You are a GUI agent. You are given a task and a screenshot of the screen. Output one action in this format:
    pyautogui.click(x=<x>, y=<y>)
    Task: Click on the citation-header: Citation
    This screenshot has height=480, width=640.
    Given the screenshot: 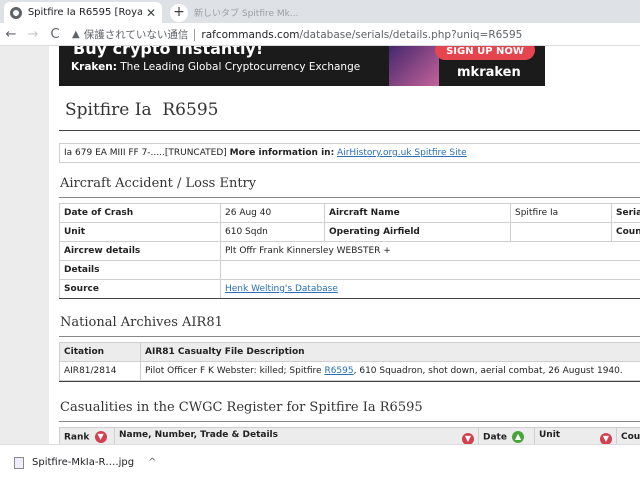 What is the action you would take?
    pyautogui.click(x=100, y=352)
    